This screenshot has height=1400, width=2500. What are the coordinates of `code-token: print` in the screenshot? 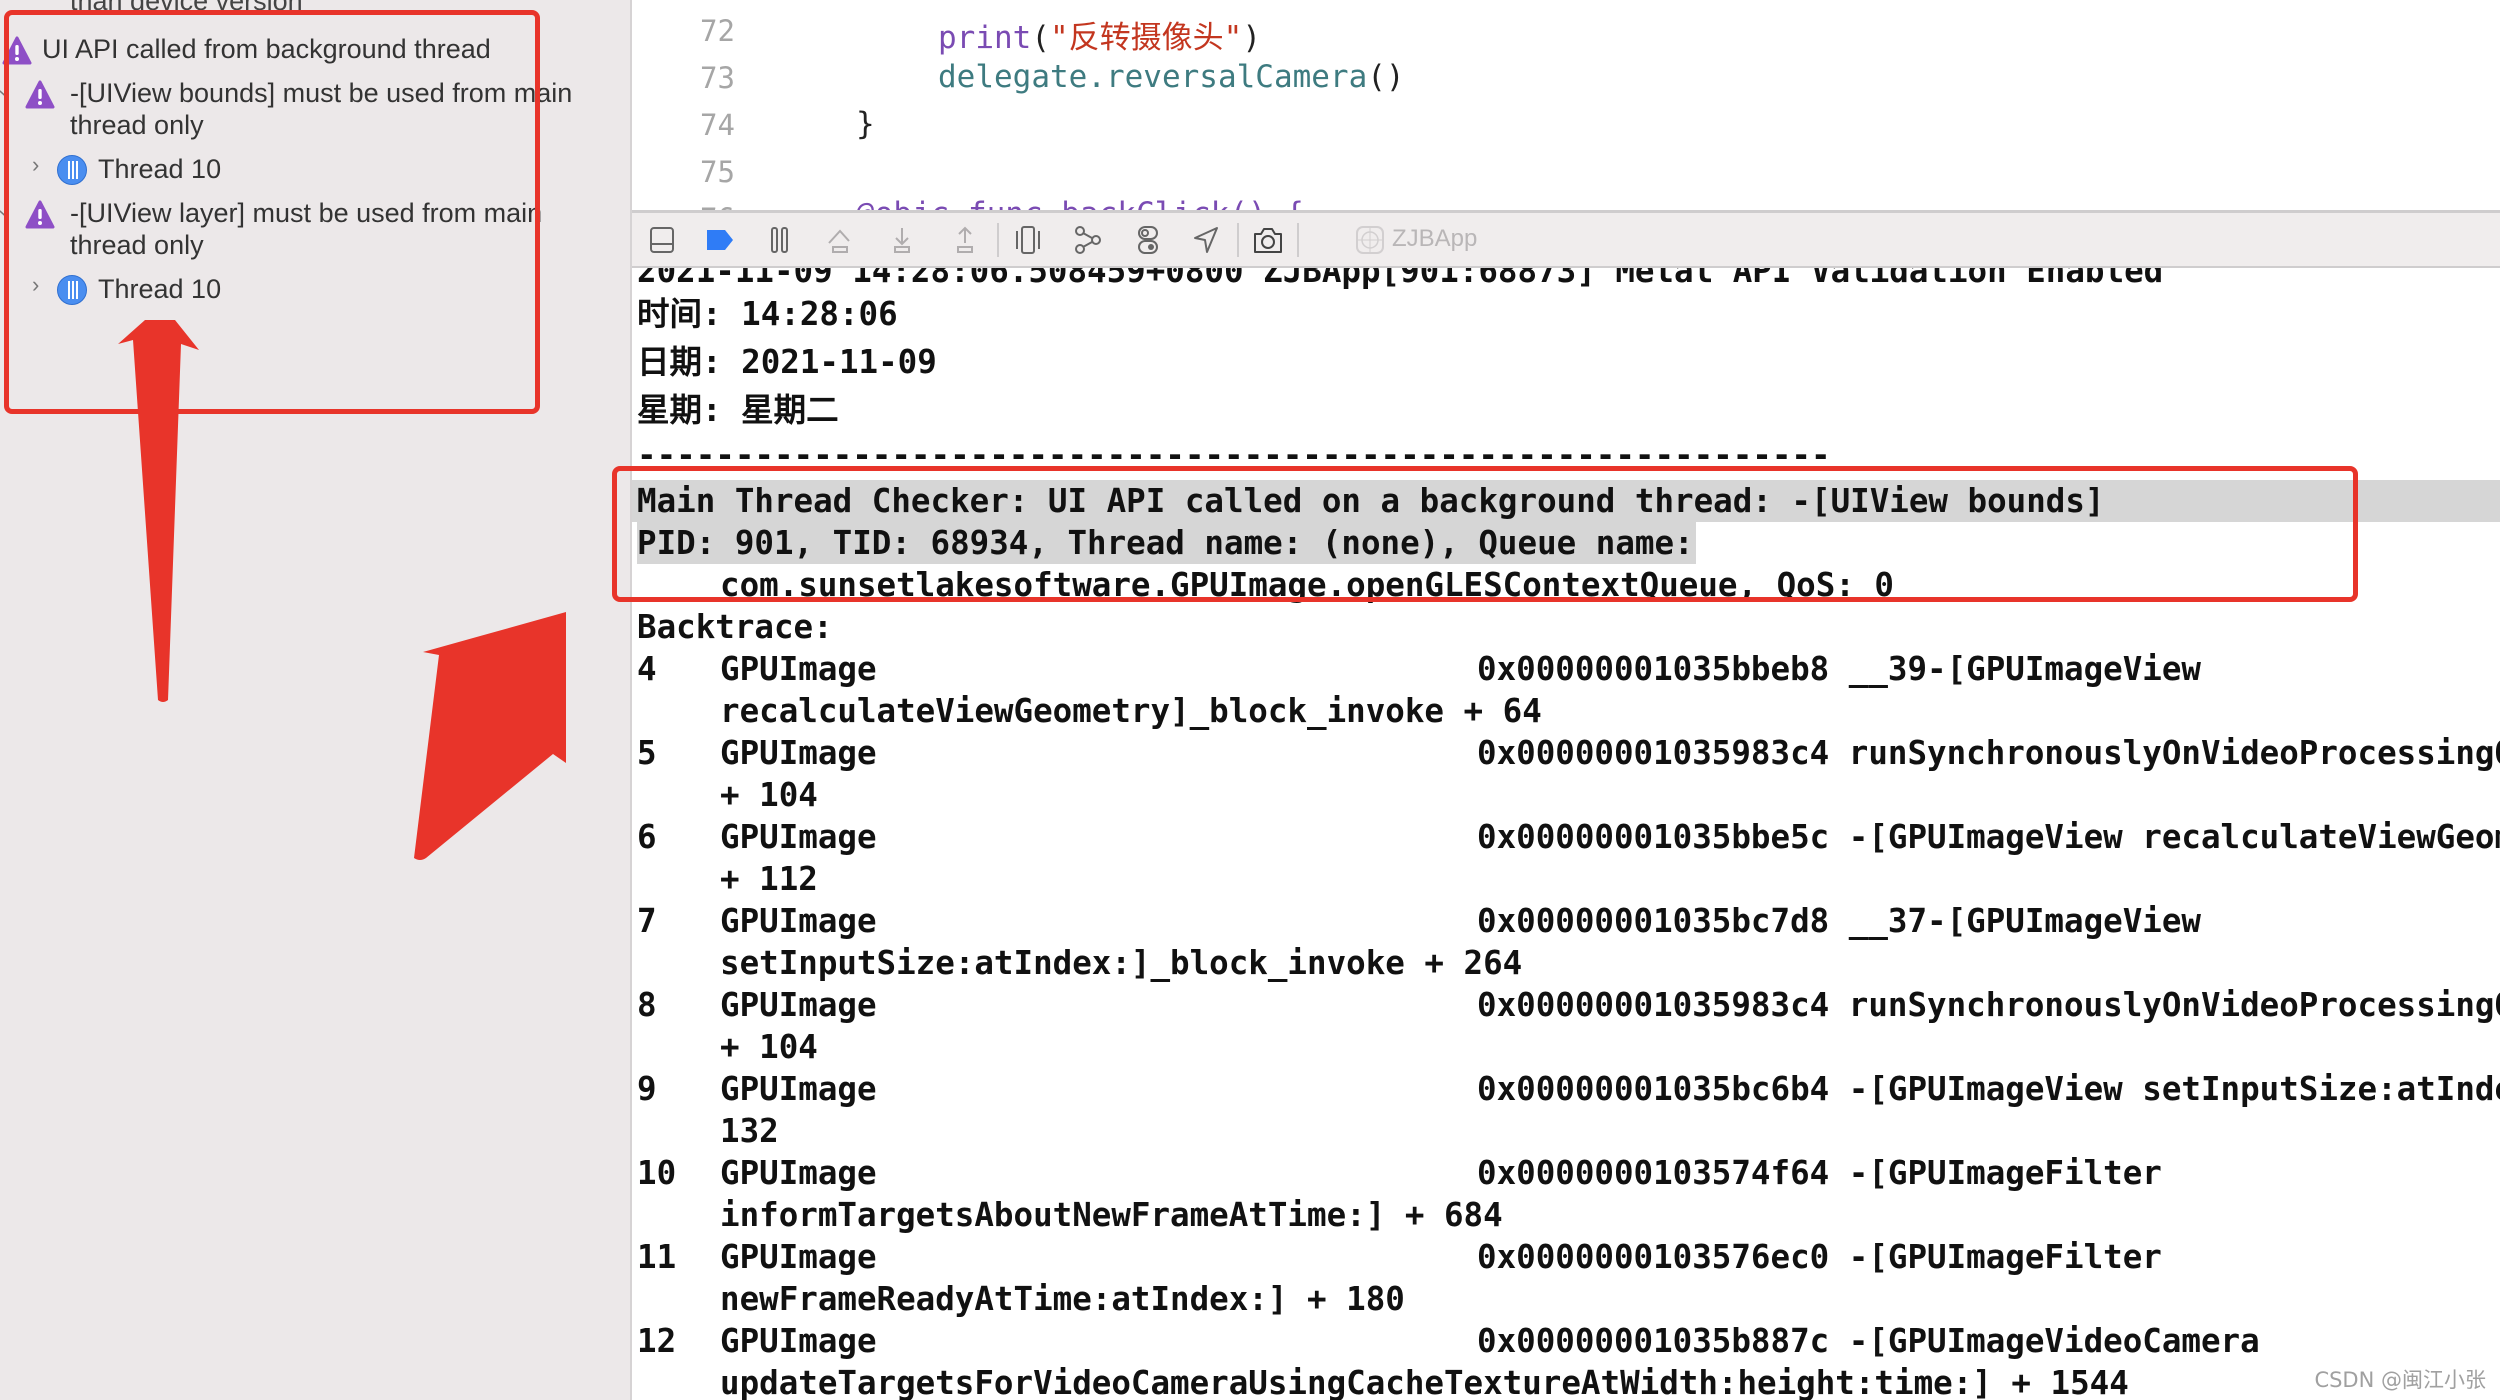 It's located at (985, 38).